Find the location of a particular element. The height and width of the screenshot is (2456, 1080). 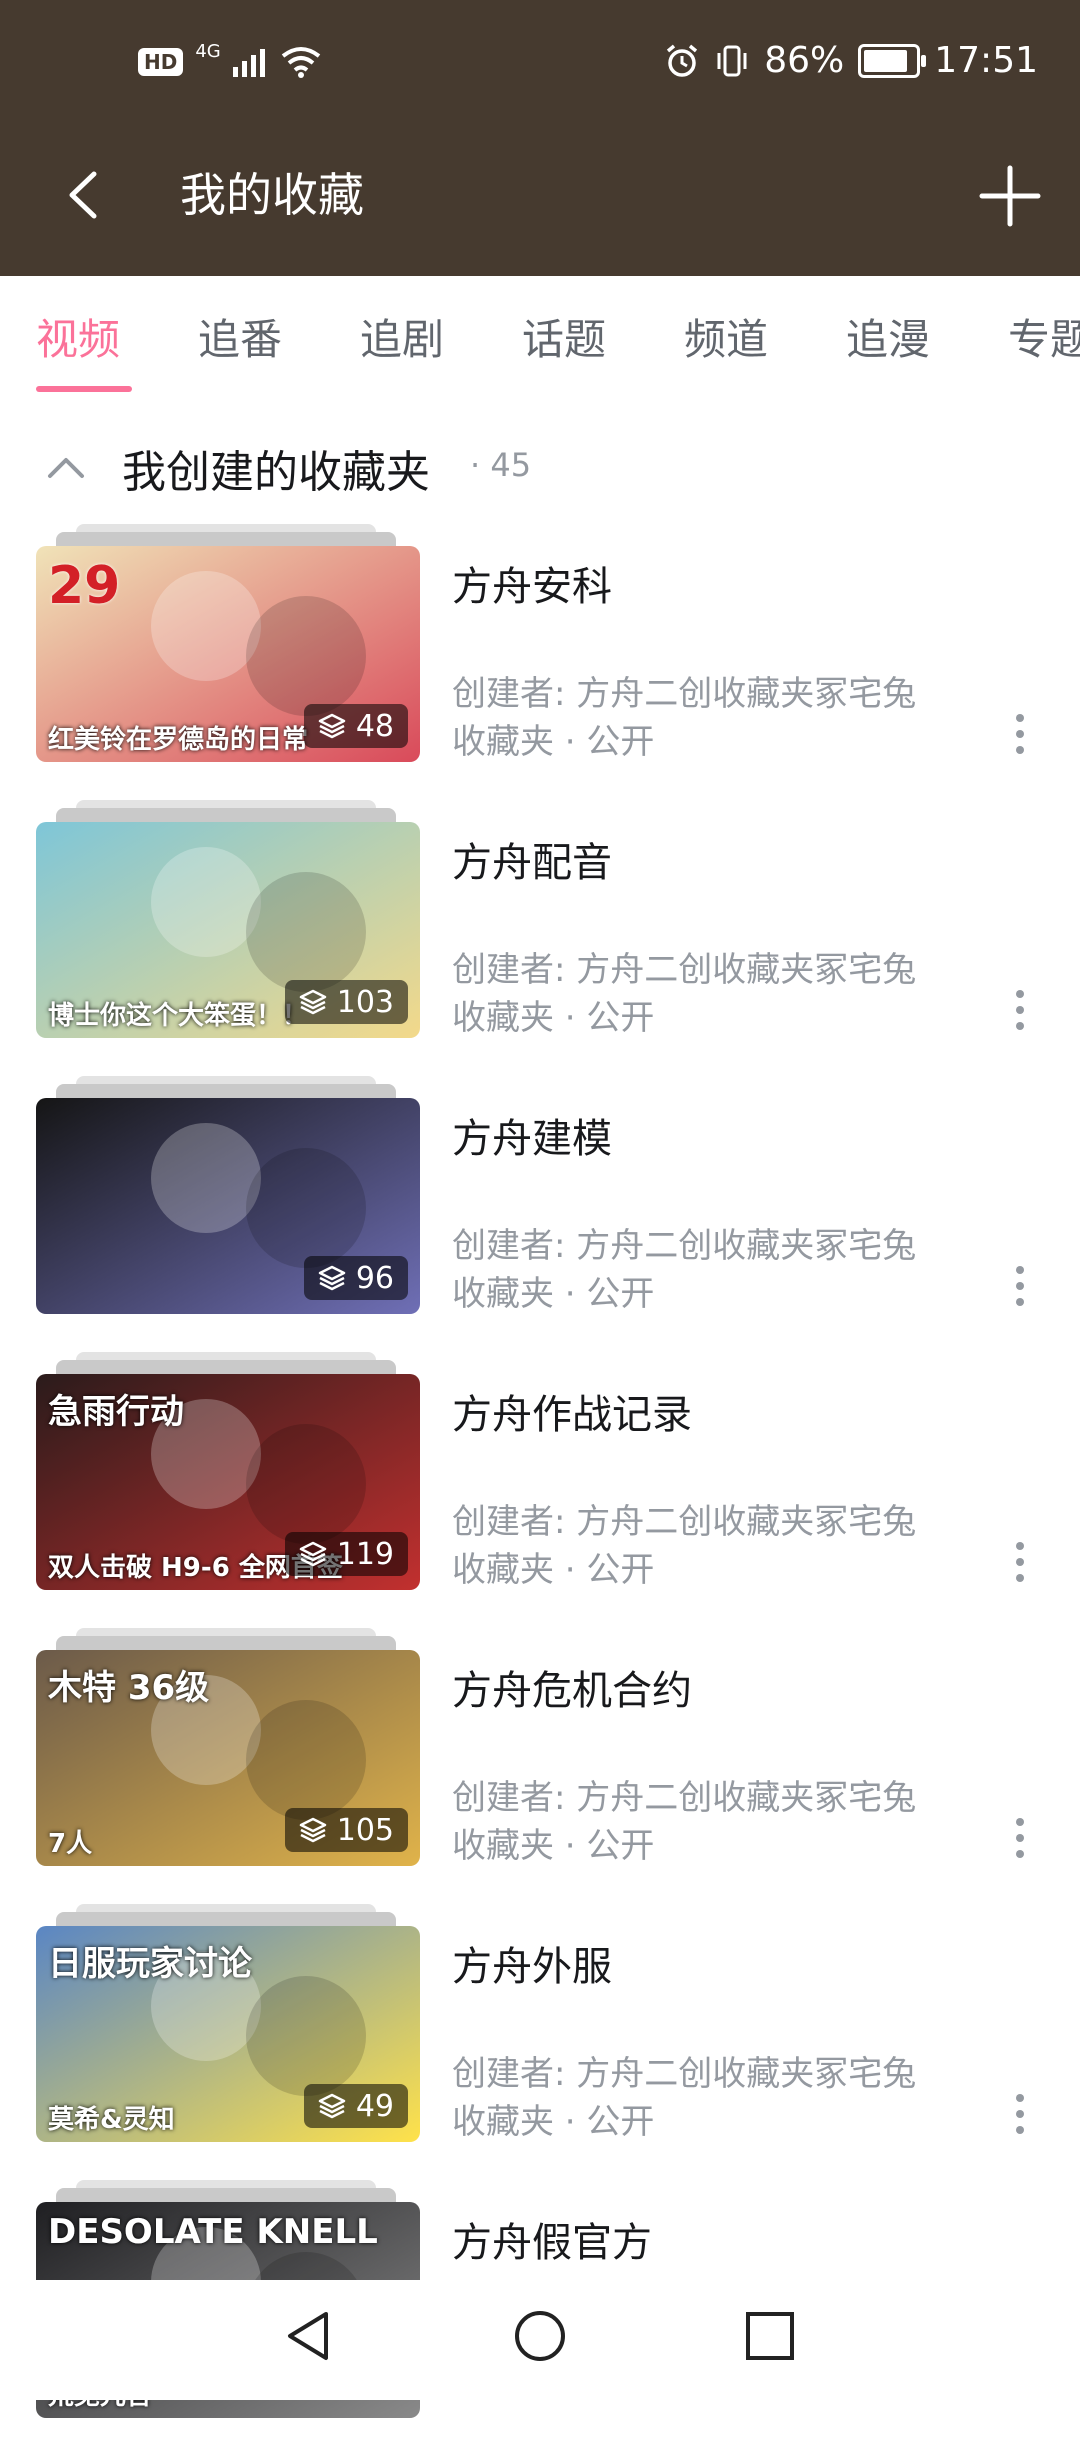

circle-home-icon is located at coordinates (540, 2336).